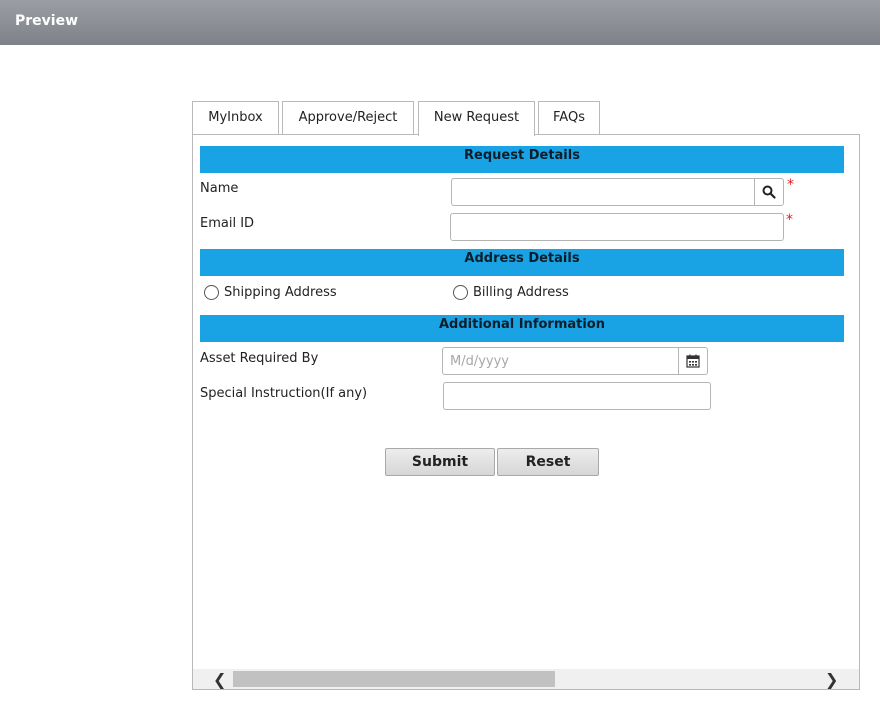  What do you see at coordinates (560, 361) in the screenshot?
I see `asset-required-by-input` at bounding box center [560, 361].